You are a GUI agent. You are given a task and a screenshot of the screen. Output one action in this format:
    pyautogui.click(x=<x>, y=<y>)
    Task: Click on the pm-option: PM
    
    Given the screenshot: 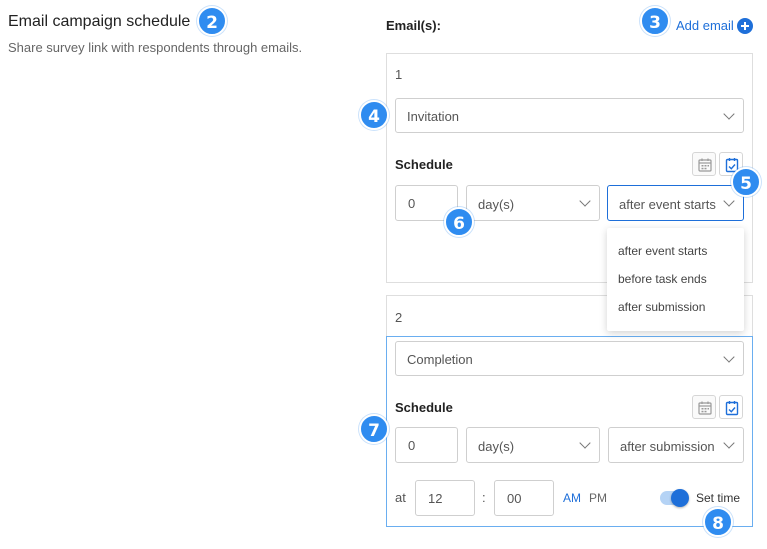 What is the action you would take?
    pyautogui.click(x=598, y=498)
    